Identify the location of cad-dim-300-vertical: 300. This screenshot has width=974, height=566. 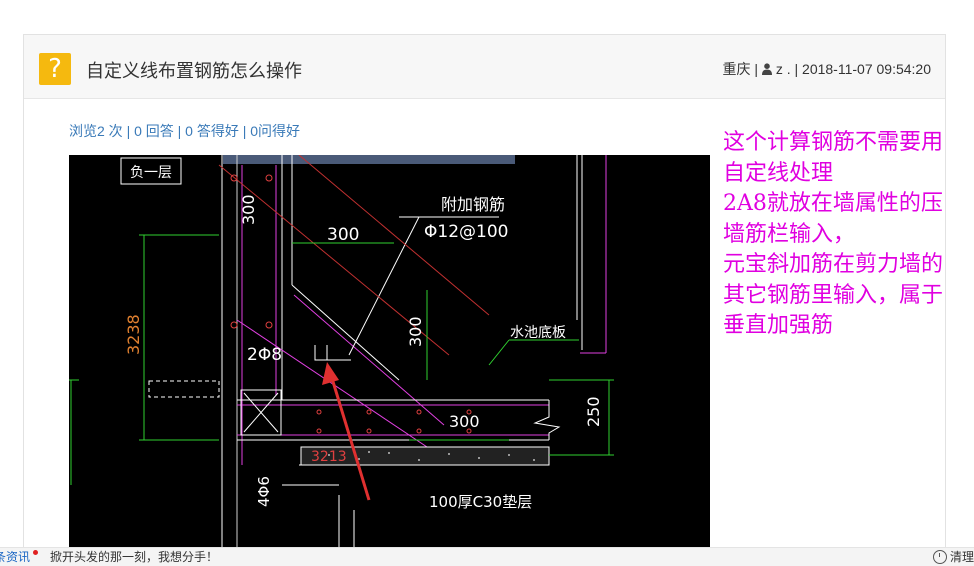
(248, 209).